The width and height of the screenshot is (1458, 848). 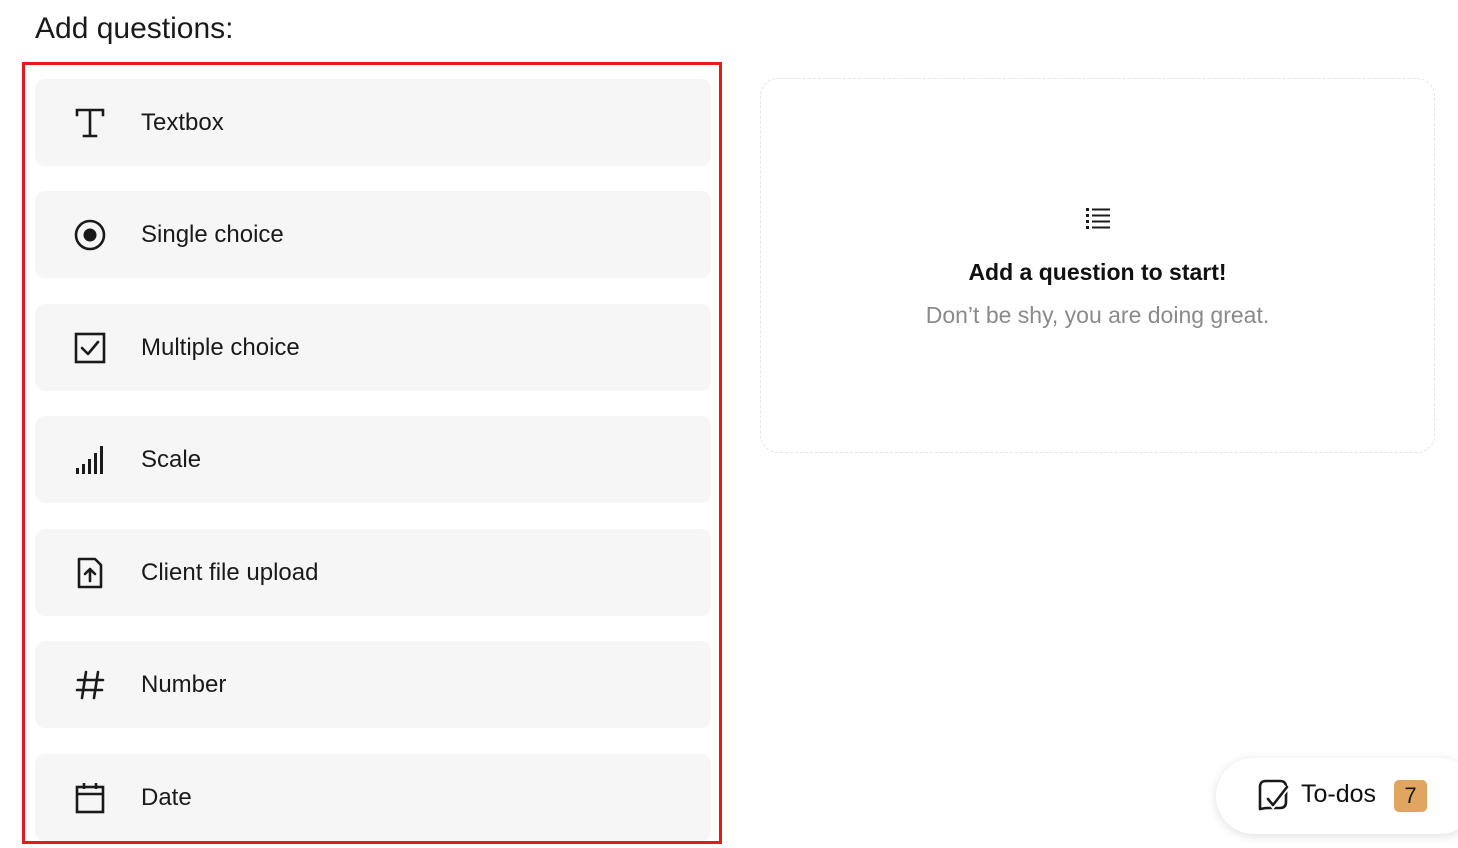 What do you see at coordinates (373, 684) in the screenshot?
I see `question-type-number: Number` at bounding box center [373, 684].